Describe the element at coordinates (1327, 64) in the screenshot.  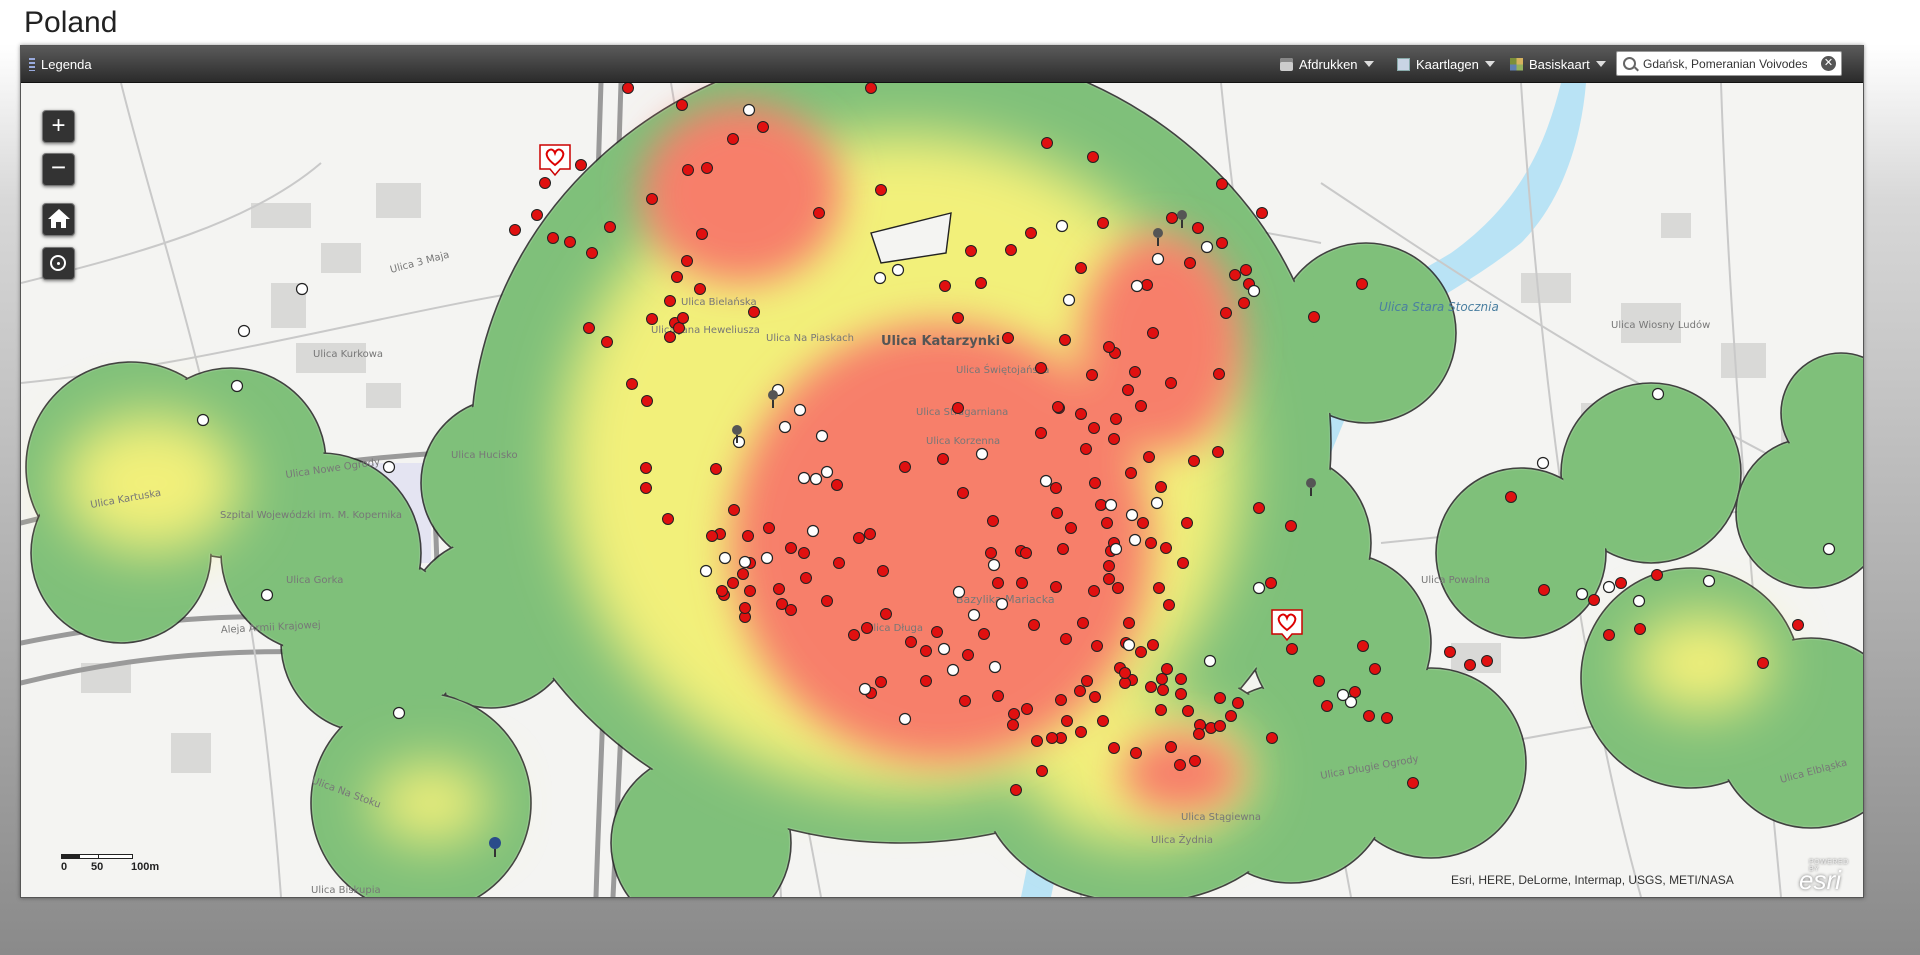
I see `print-button: Afdrukken` at that location.